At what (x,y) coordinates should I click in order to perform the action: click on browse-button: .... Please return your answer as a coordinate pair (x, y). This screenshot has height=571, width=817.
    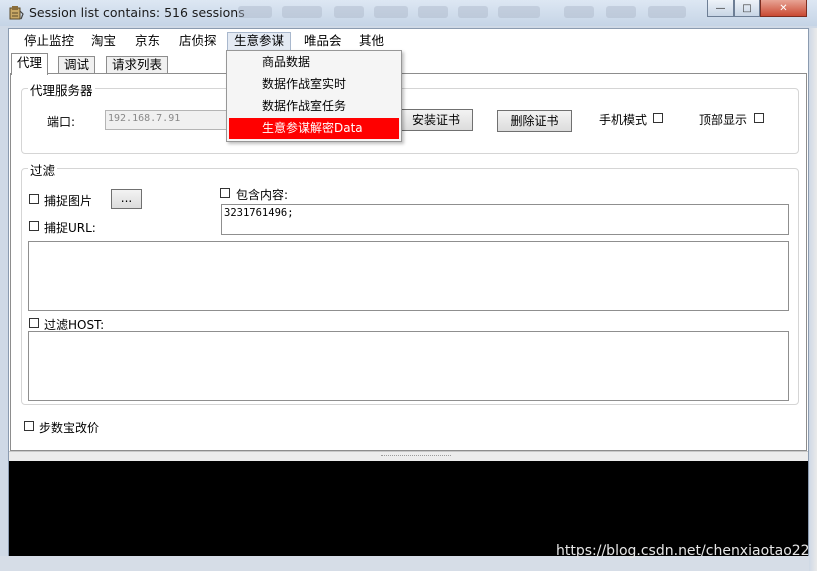
    Looking at the image, I should click on (126, 199).